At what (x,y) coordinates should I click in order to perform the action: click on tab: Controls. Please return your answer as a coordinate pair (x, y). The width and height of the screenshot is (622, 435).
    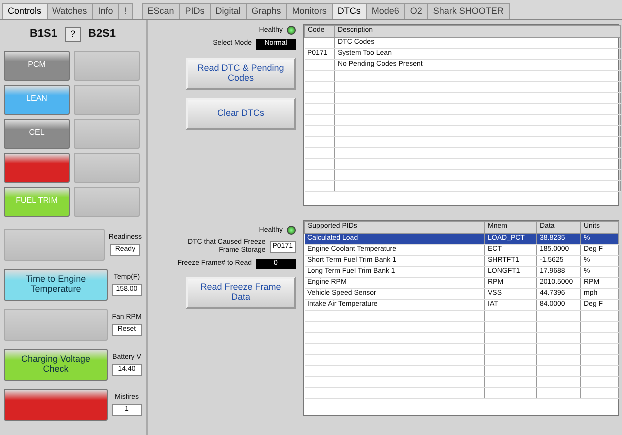
    Looking at the image, I should click on (25, 11).